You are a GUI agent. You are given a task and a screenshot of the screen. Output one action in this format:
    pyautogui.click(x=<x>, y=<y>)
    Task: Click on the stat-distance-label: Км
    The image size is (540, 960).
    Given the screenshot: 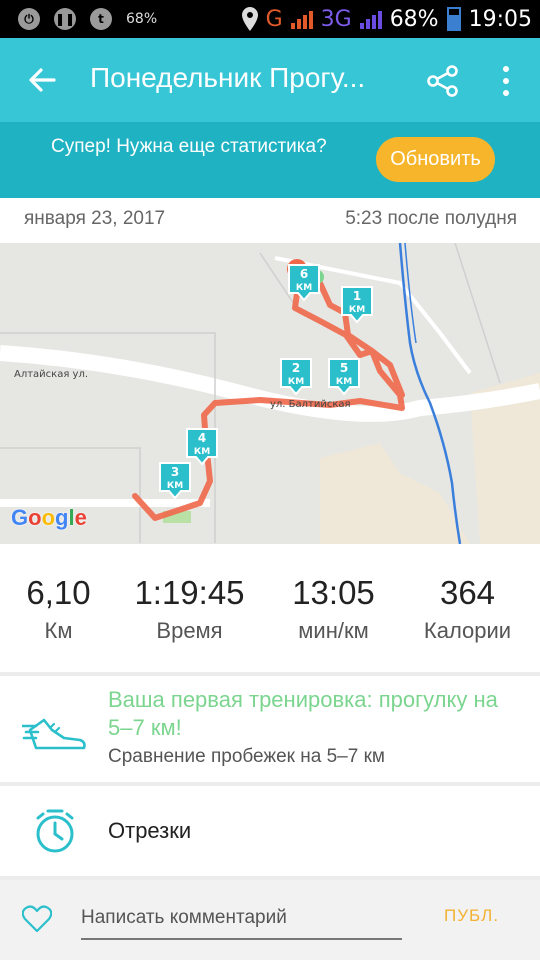 What is the action you would take?
    pyautogui.click(x=58, y=630)
    